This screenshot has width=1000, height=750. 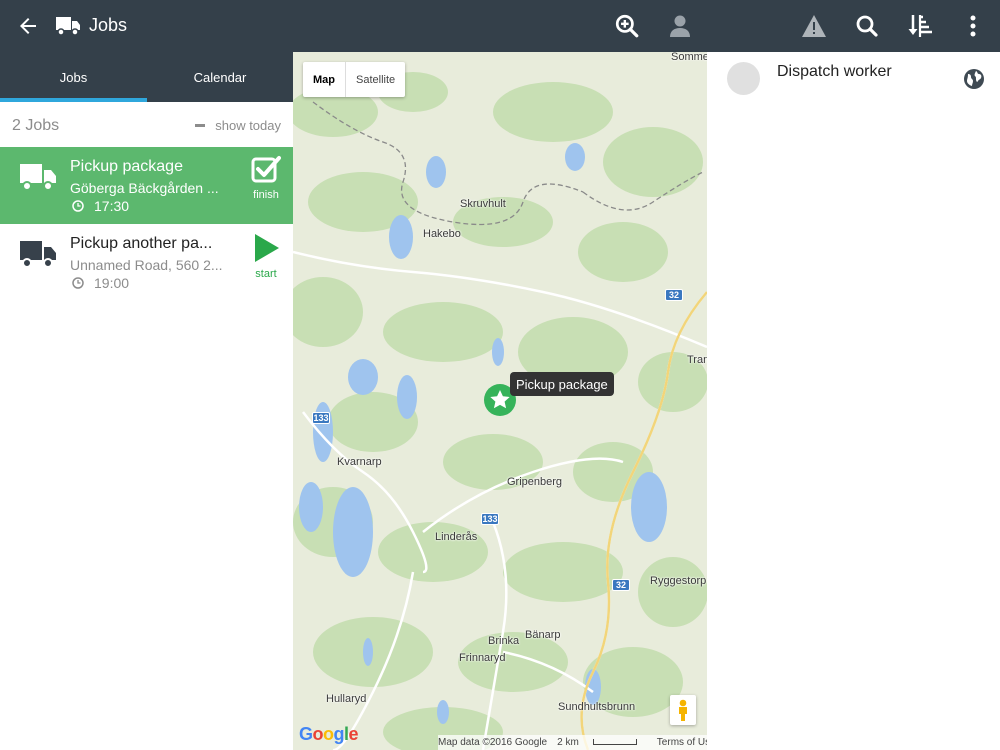 I want to click on google-logo: Google, so click(x=329, y=734).